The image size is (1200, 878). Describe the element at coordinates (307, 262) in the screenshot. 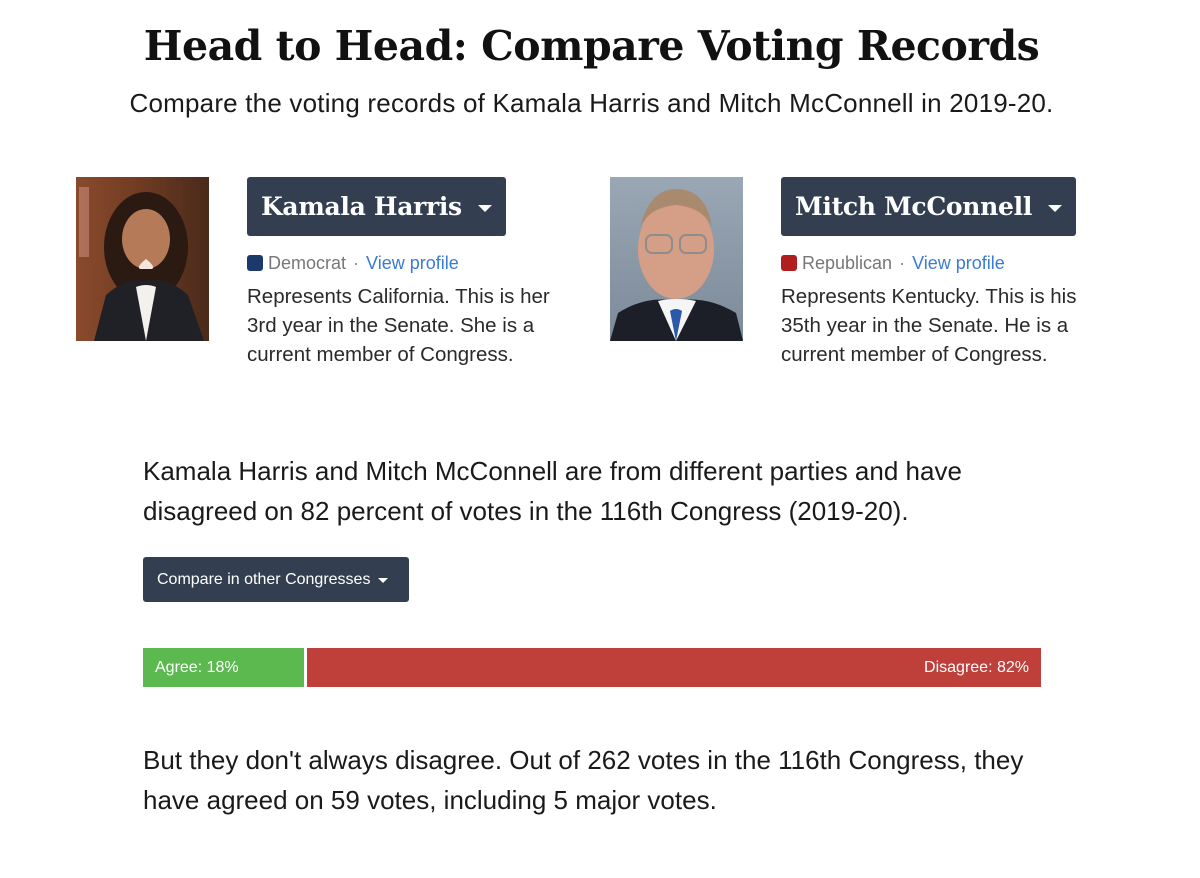

I see `party-label: Democrat` at that location.